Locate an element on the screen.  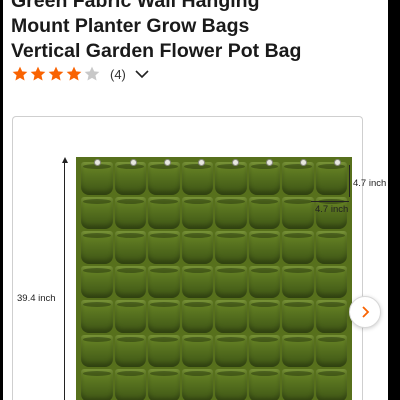
pocket-height-label: 4.7 inch is located at coordinates (370, 183).